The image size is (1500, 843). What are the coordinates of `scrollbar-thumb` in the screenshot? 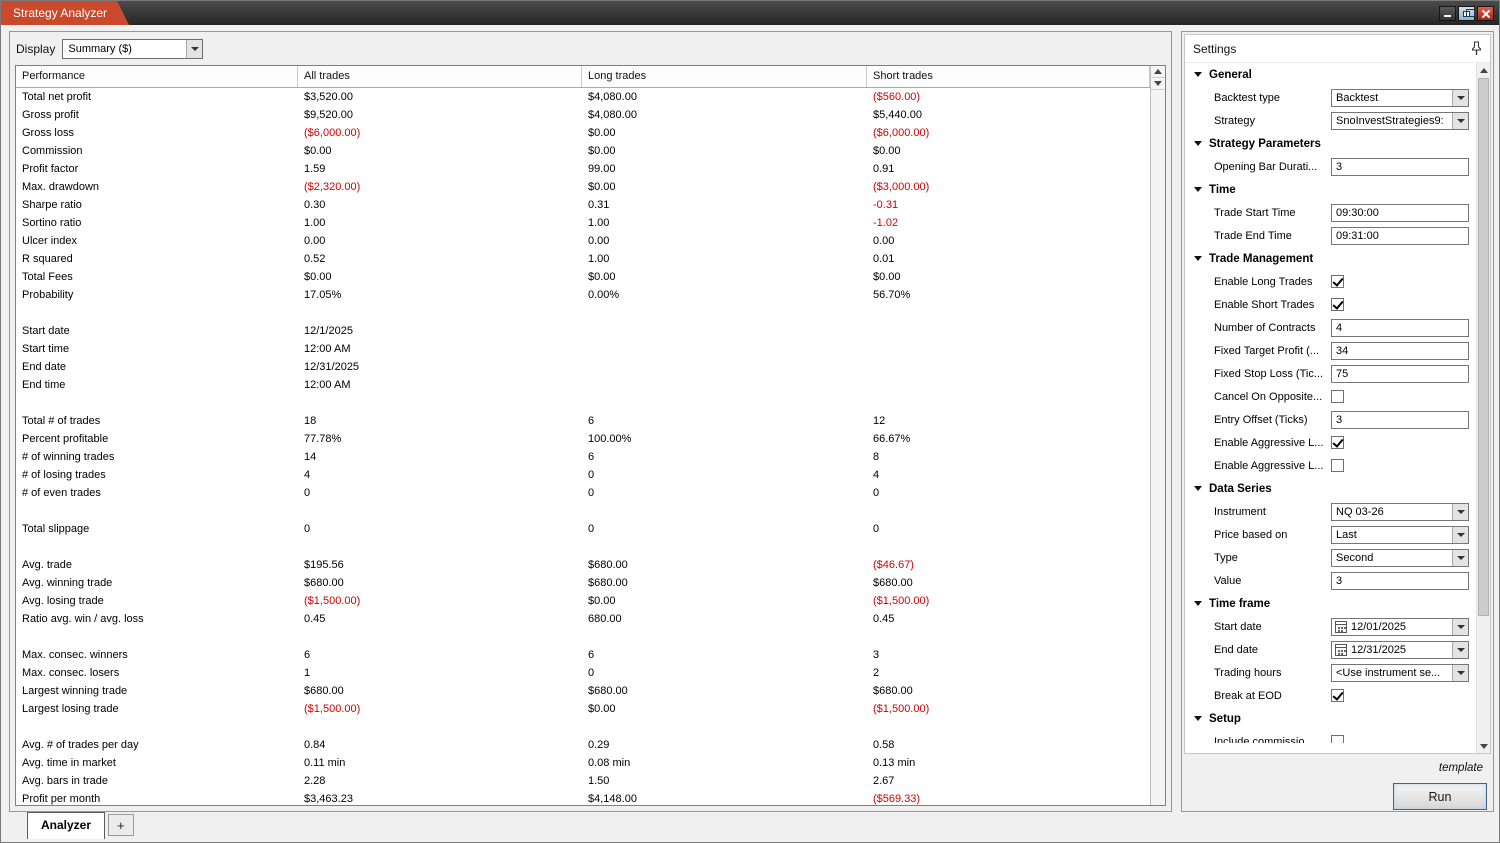 It's located at (1483, 347).